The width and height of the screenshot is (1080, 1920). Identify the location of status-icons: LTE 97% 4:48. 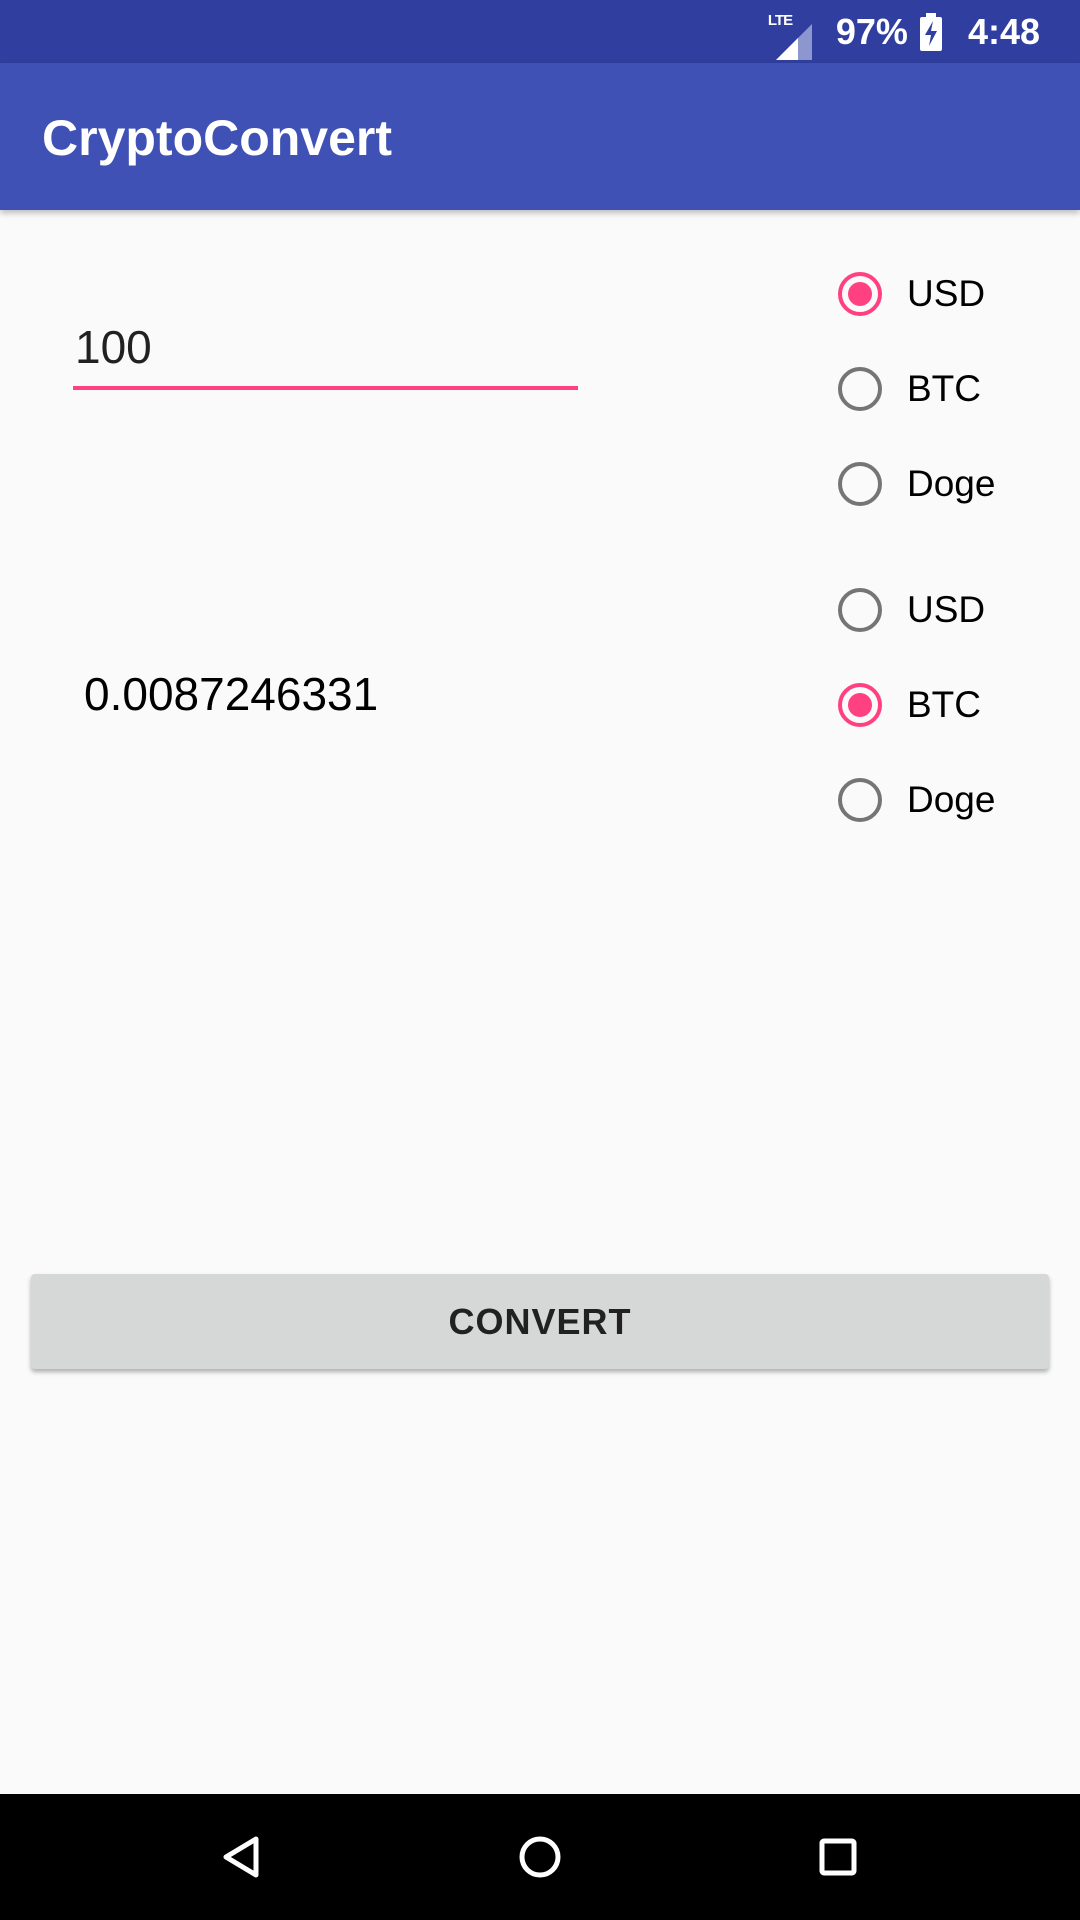
(904, 31).